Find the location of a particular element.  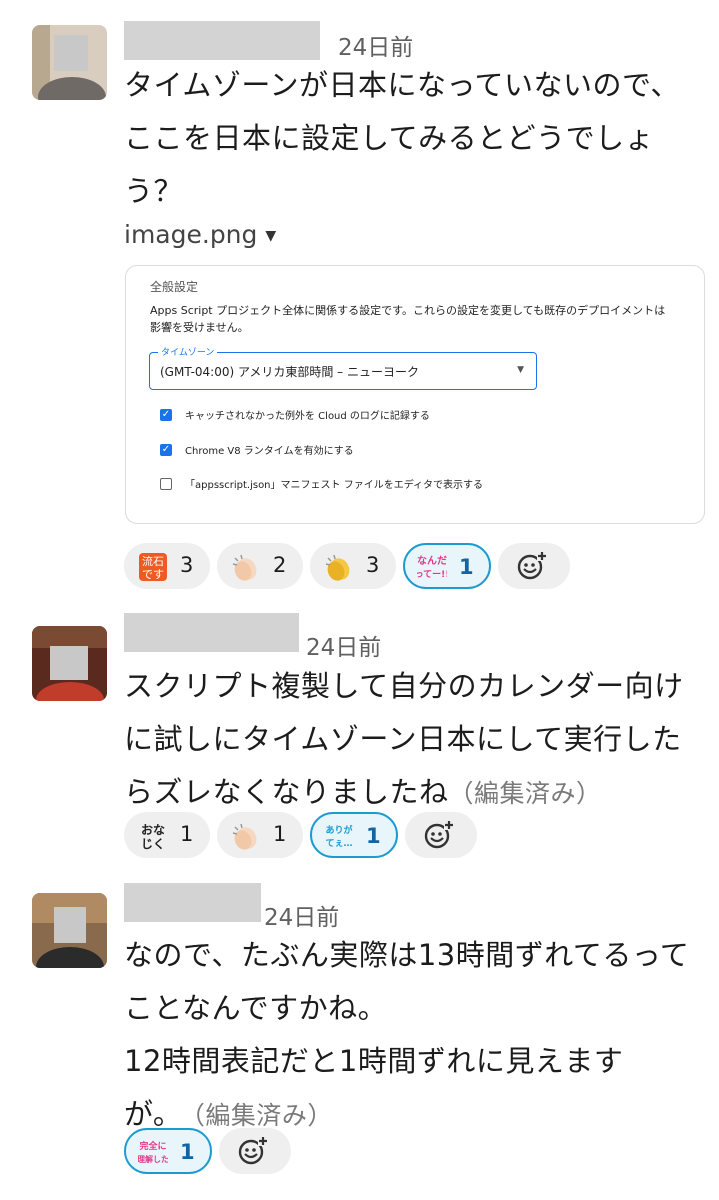

reaction-pill: 2 is located at coordinates (260, 566).